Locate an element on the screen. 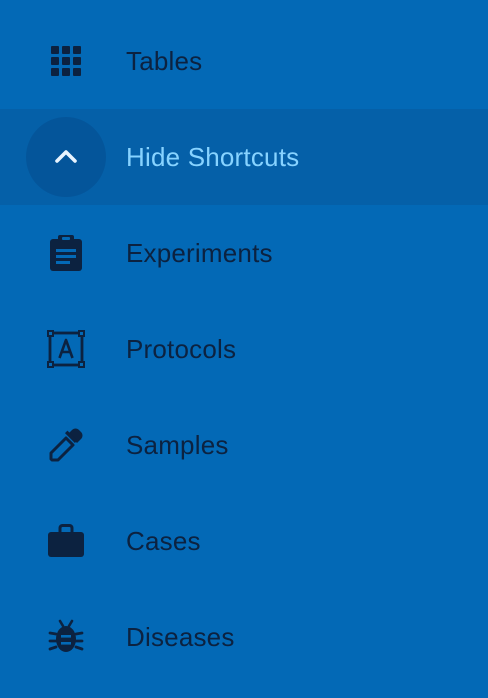  nav-item-label: Protocols is located at coordinates (181, 349).